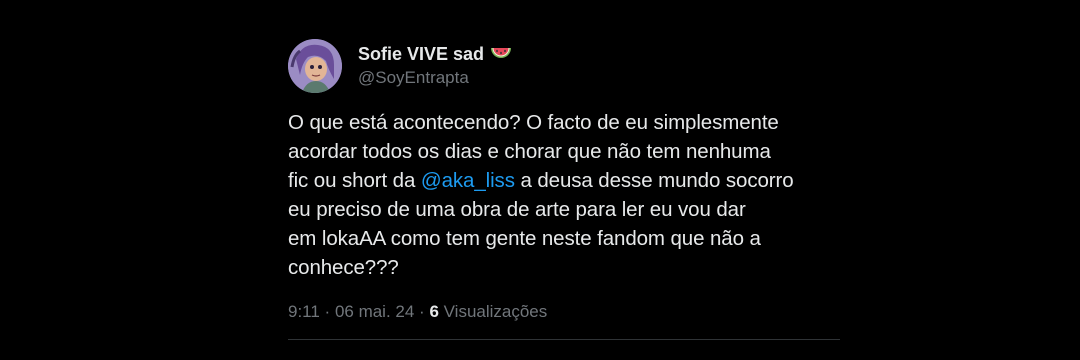 The width and height of the screenshot is (1080, 360). I want to click on divider, so click(564, 339).